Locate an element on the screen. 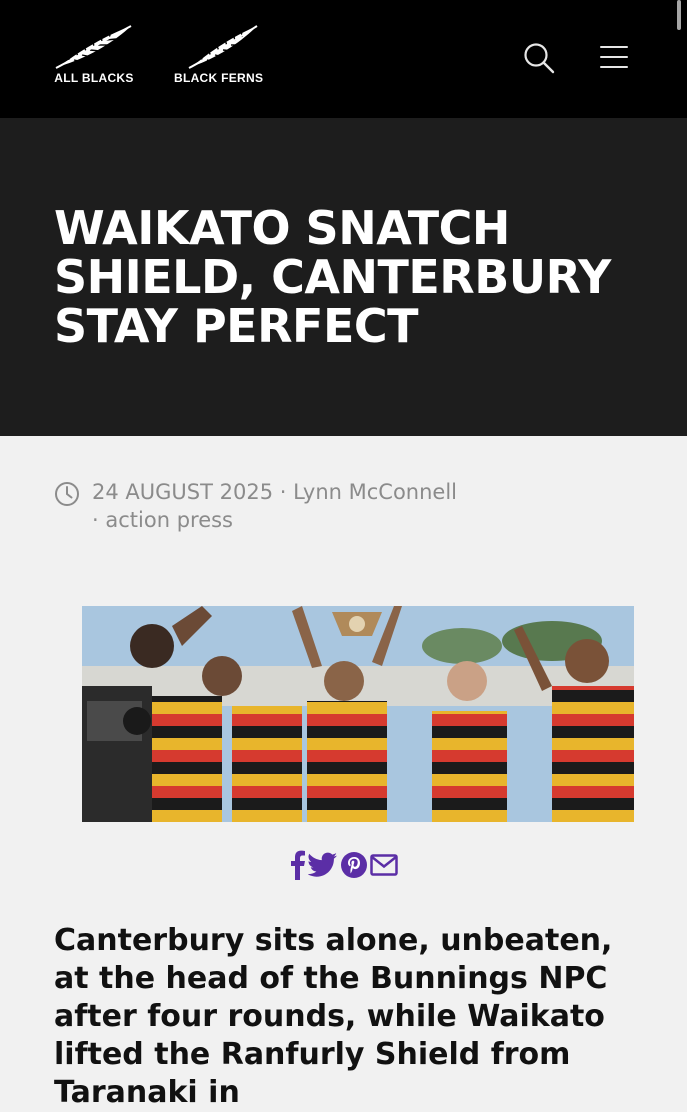  clock-icon is located at coordinates (67, 494).